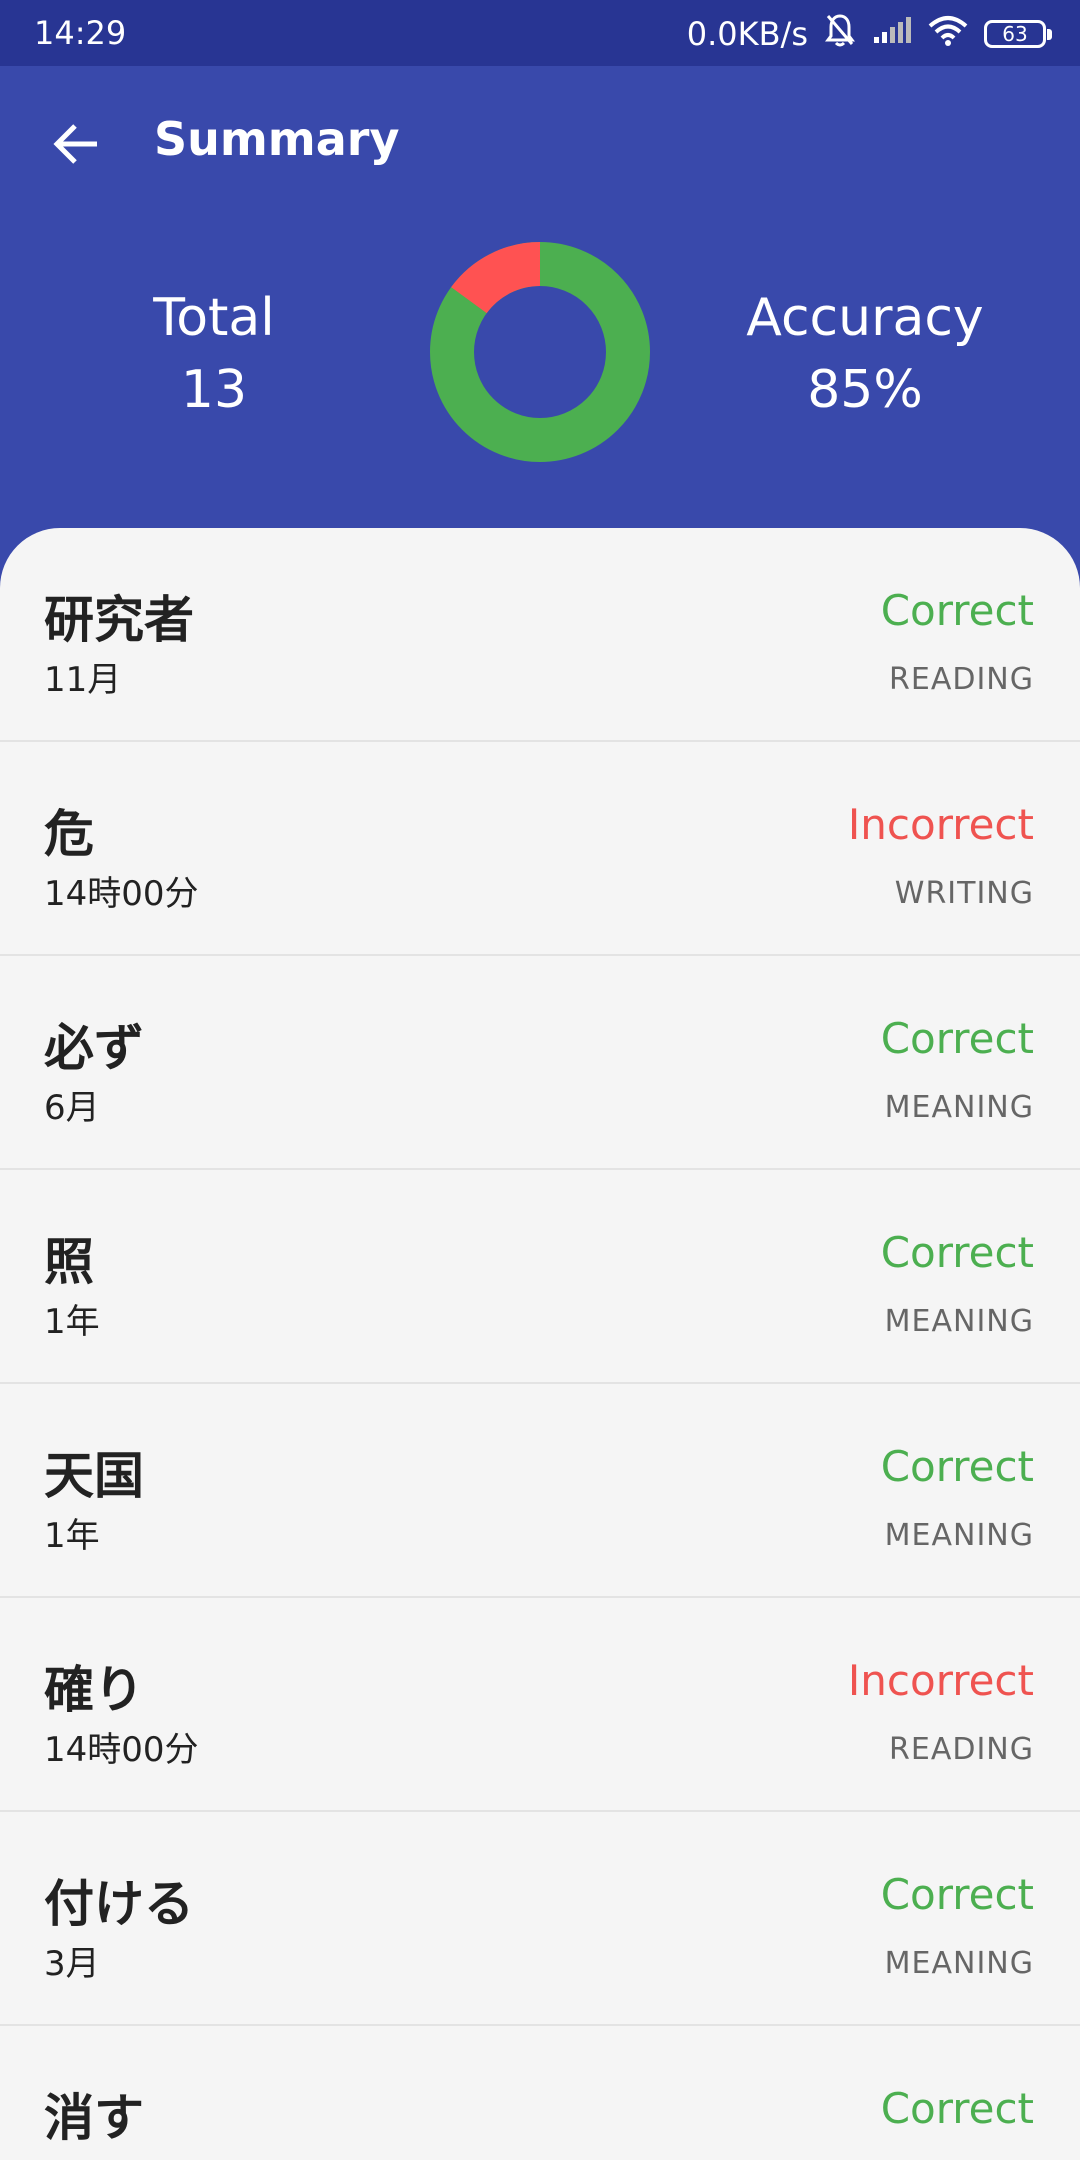  I want to click on item-word: 研究者, so click(119, 620).